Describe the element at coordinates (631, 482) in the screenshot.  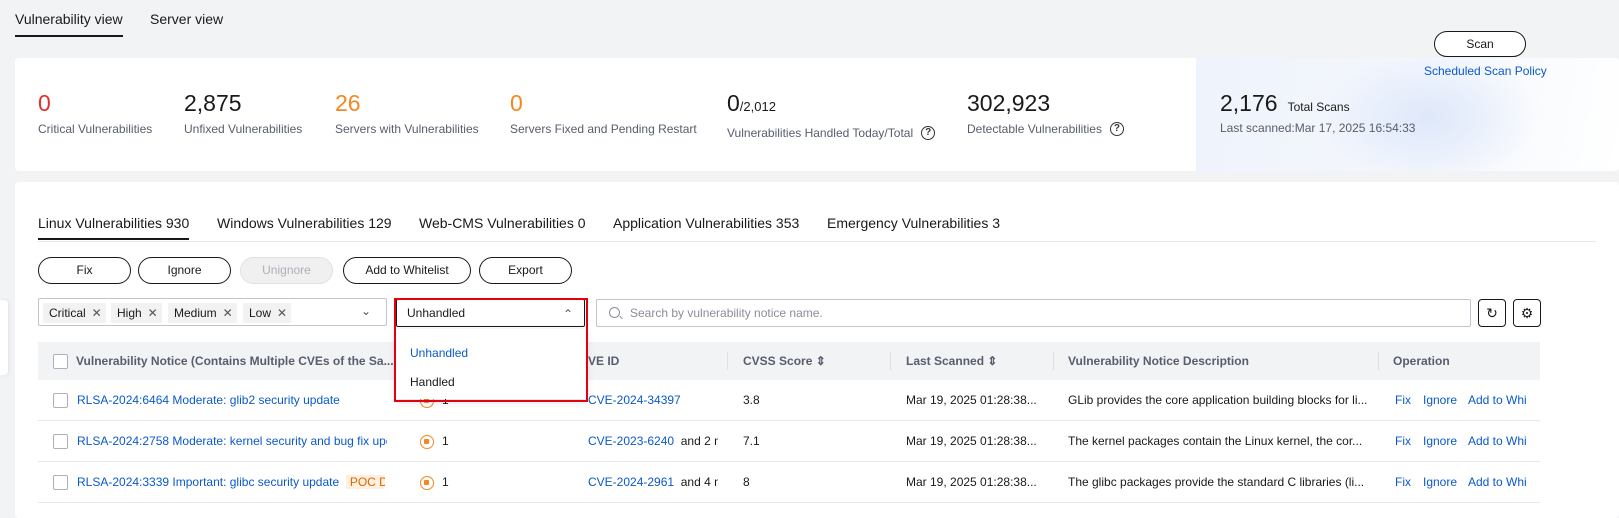
I see `cve-link: CVE-2024-2961` at that location.